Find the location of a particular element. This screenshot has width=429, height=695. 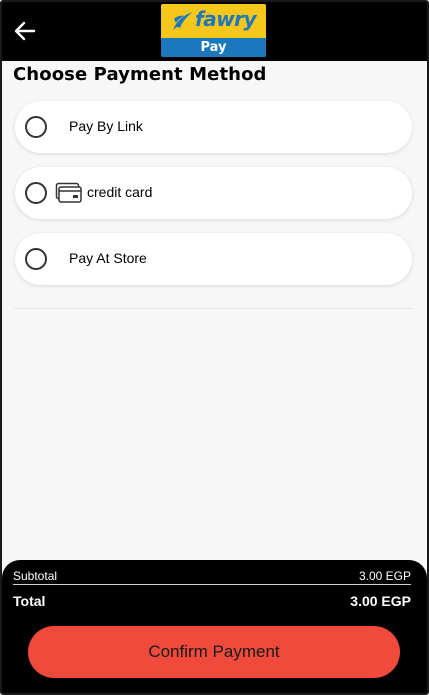

subtotal-row: Subtotal 3.00 EGP is located at coordinates (212, 576).